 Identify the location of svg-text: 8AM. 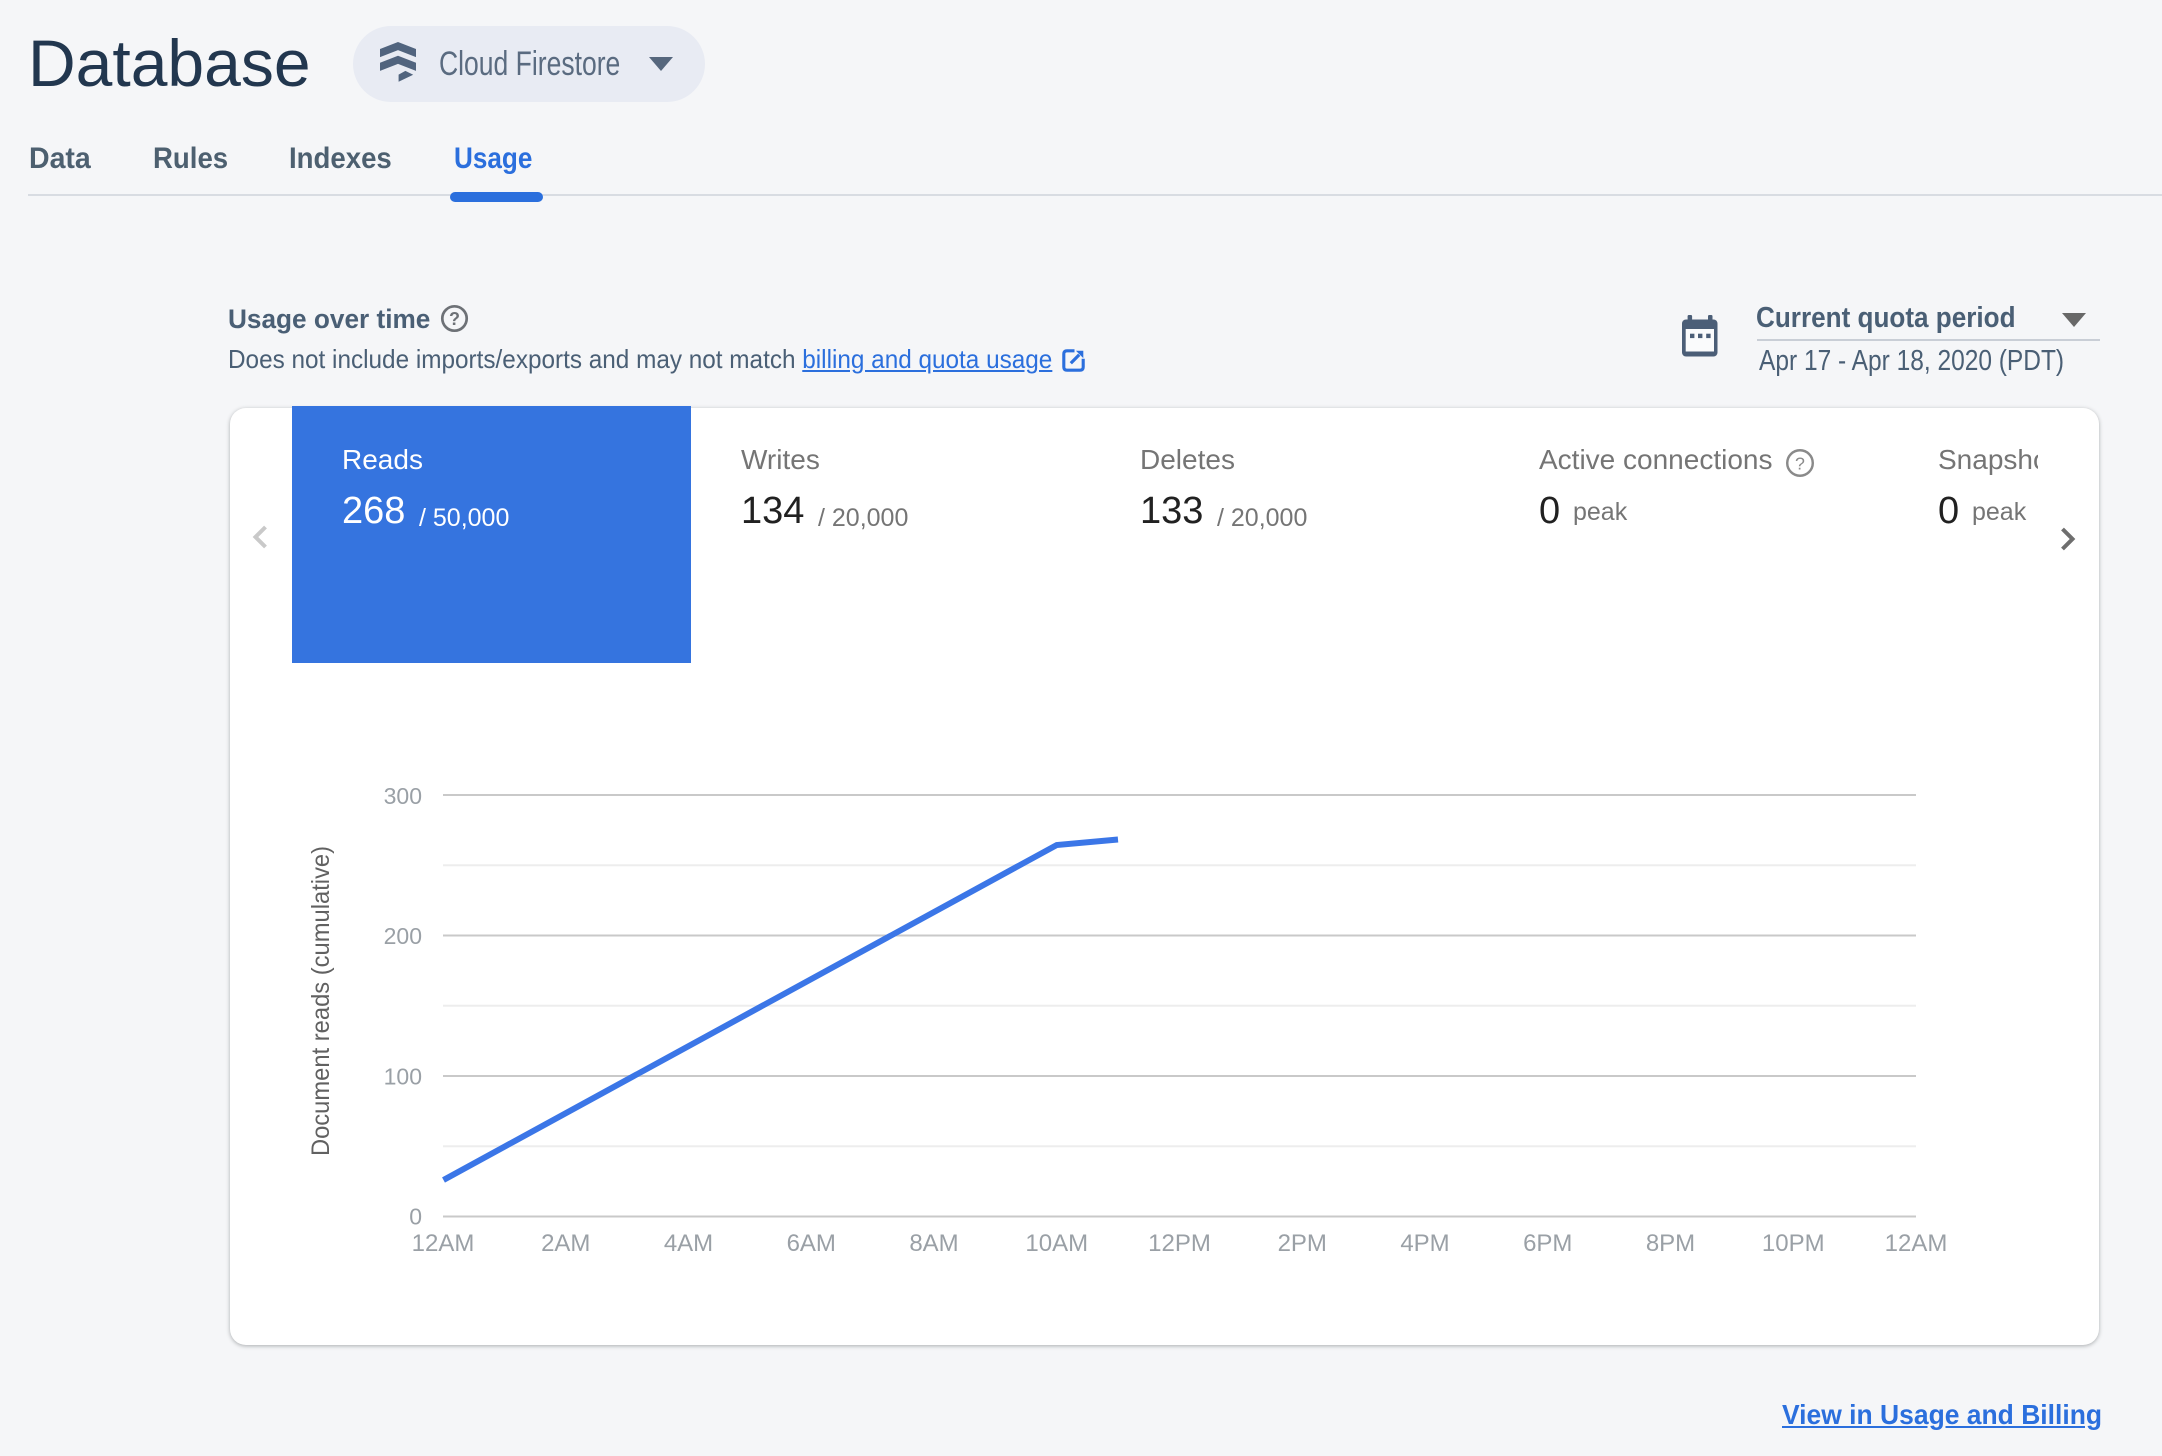
(933, 1243).